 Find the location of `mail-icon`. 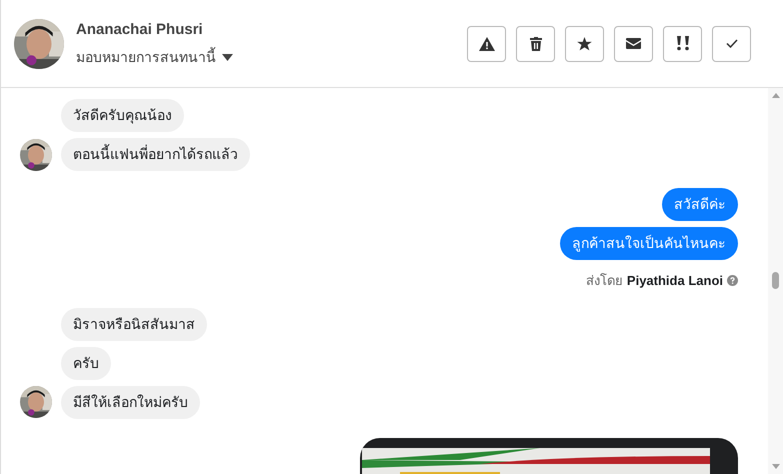

mail-icon is located at coordinates (633, 43).